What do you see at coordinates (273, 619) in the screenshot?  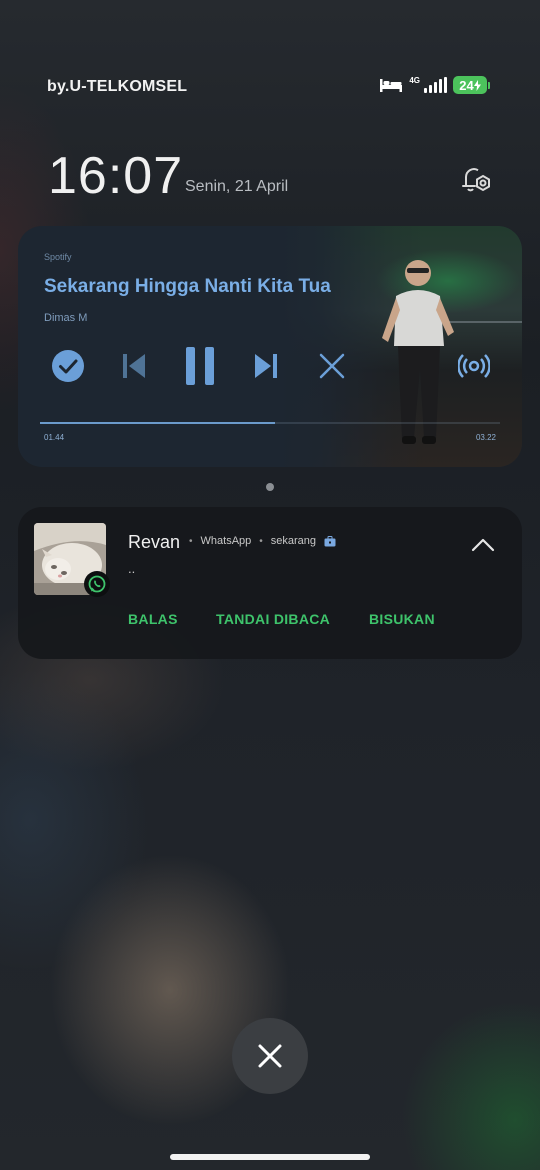 I see `mark-as-read-button: TANDAI DIBACA` at bounding box center [273, 619].